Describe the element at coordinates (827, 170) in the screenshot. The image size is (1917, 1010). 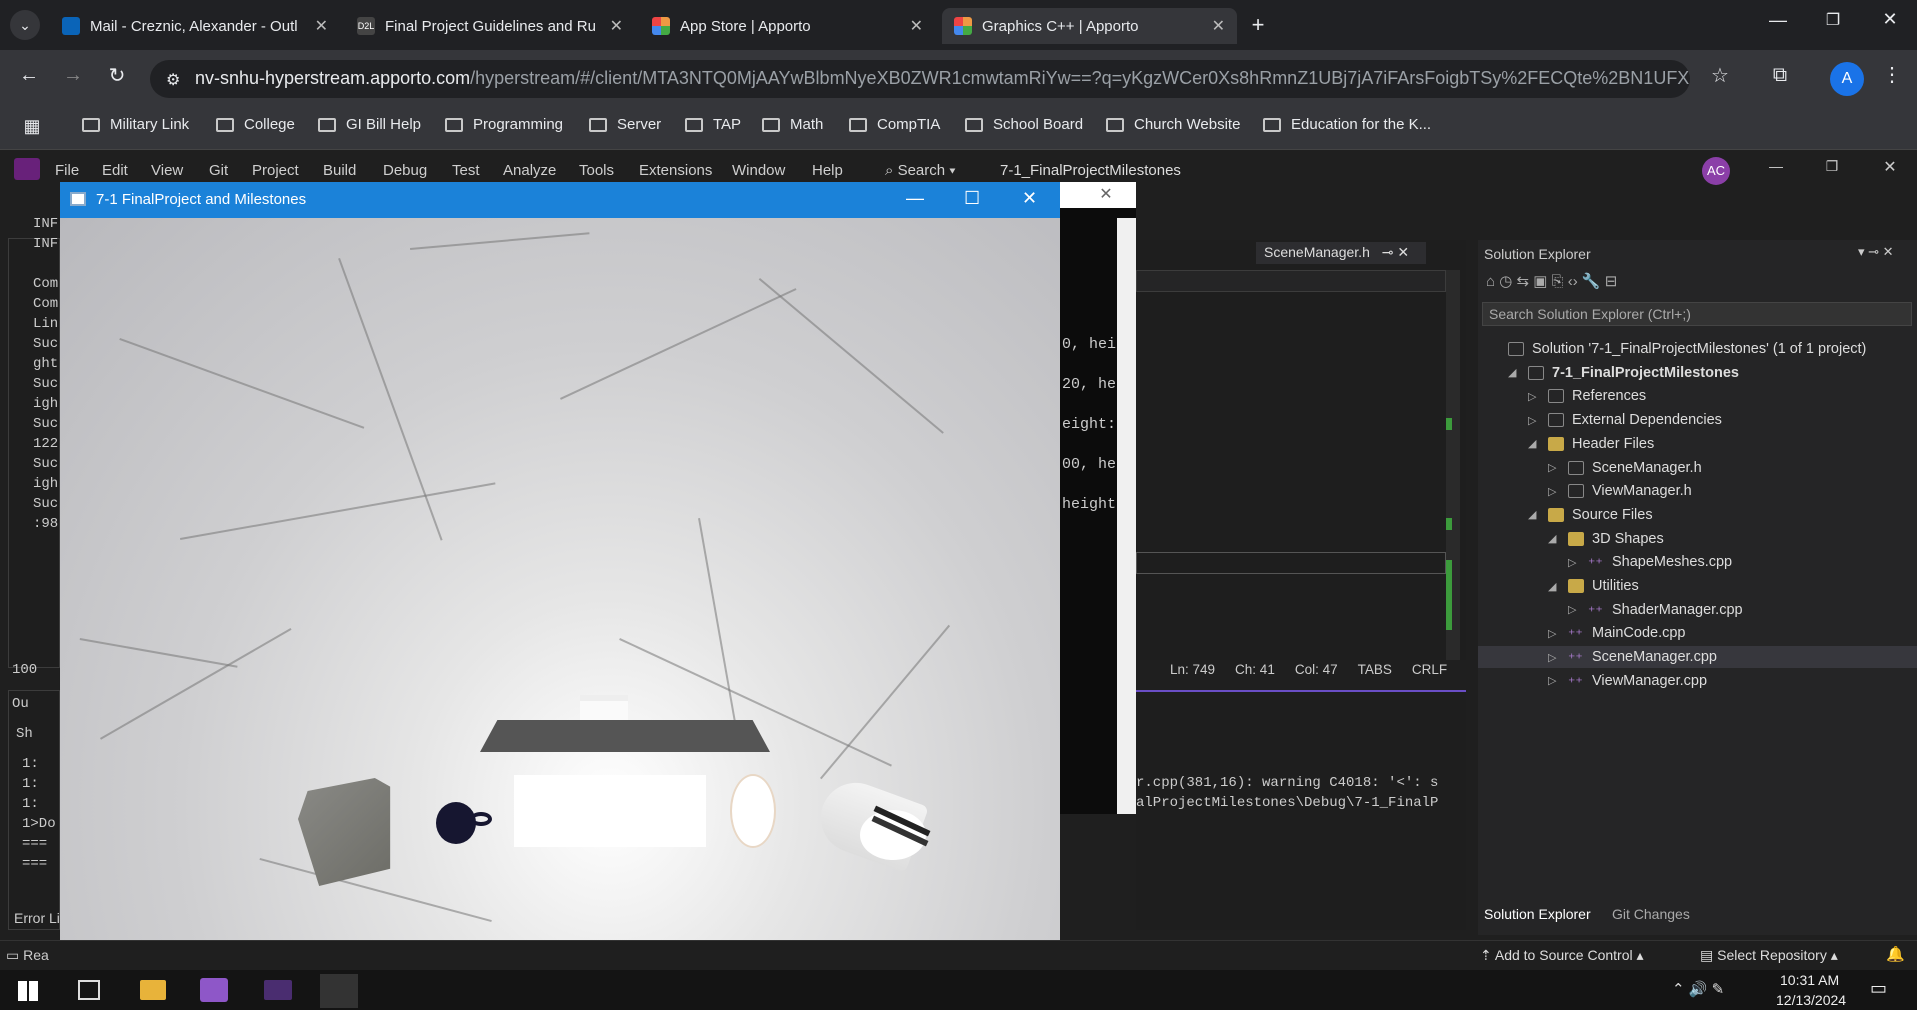
I see `menu-help: Help` at that location.